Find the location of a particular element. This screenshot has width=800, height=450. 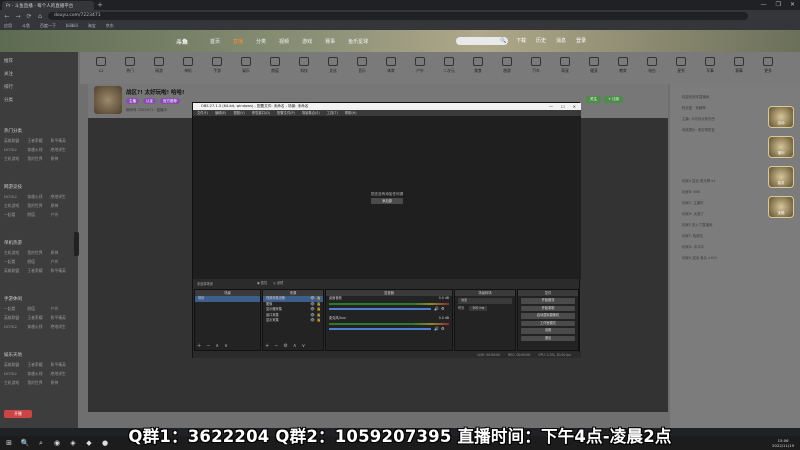

site-logo: 斗鱼 is located at coordinates (182, 41).